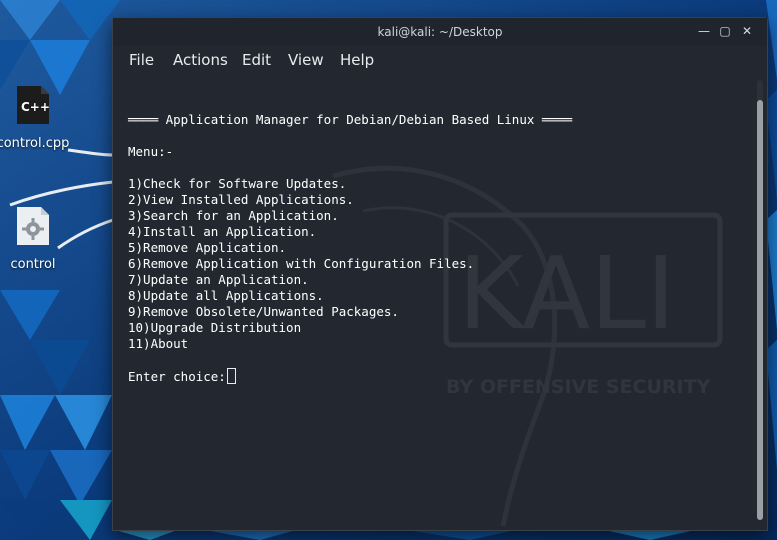  I want to click on menu-option: 2)View Installed Applications., so click(241, 199).